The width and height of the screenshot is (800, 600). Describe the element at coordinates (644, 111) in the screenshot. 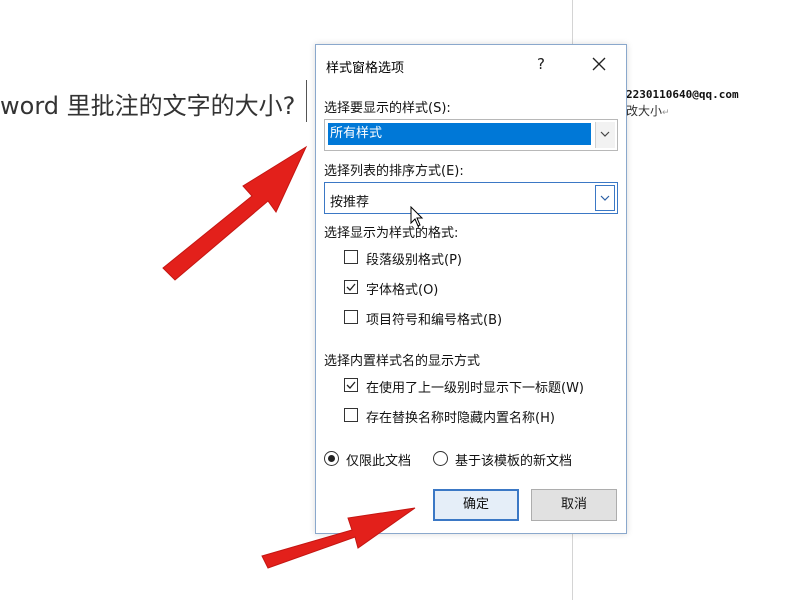

I see `comment-body: 改大小` at that location.